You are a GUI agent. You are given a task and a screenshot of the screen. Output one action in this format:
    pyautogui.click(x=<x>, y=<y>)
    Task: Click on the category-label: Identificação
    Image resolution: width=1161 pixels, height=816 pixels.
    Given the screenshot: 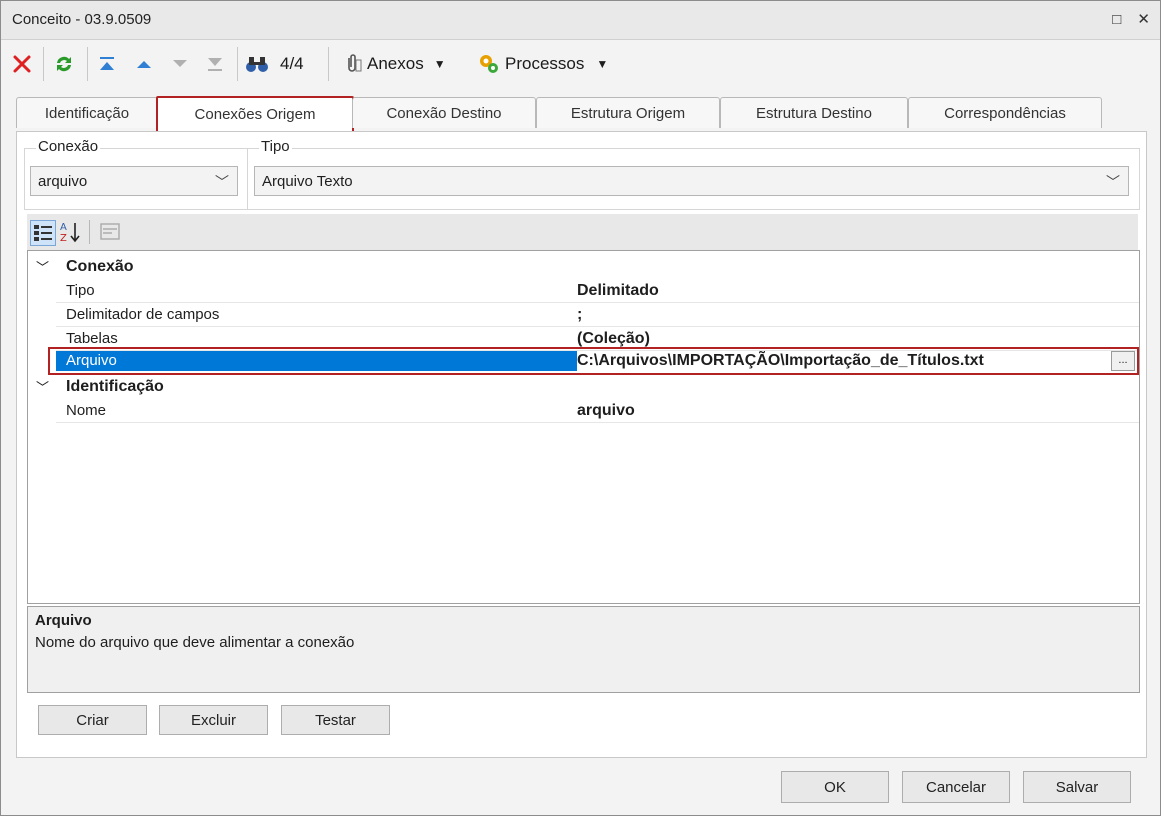 What is the action you would take?
    pyautogui.click(x=115, y=386)
    